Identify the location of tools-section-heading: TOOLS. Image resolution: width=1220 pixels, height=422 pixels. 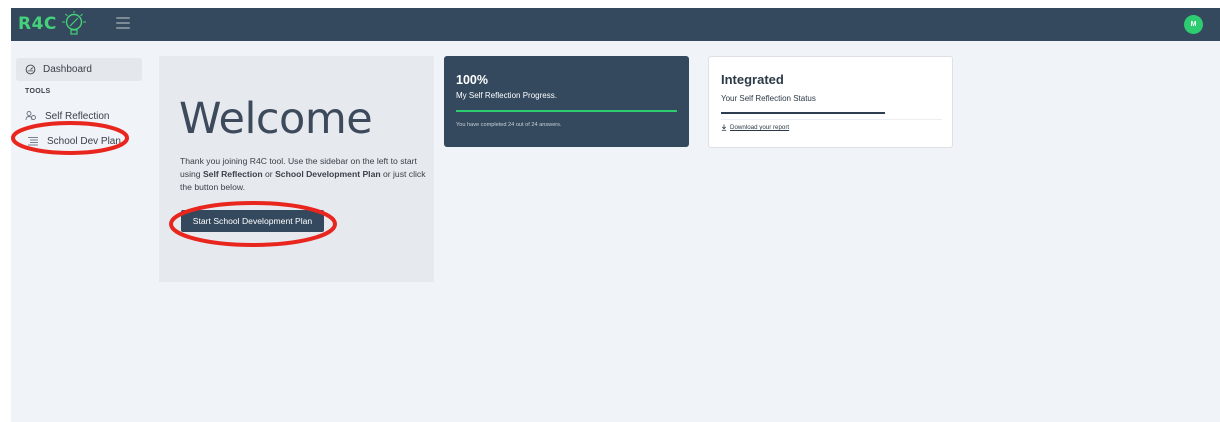
(38, 91).